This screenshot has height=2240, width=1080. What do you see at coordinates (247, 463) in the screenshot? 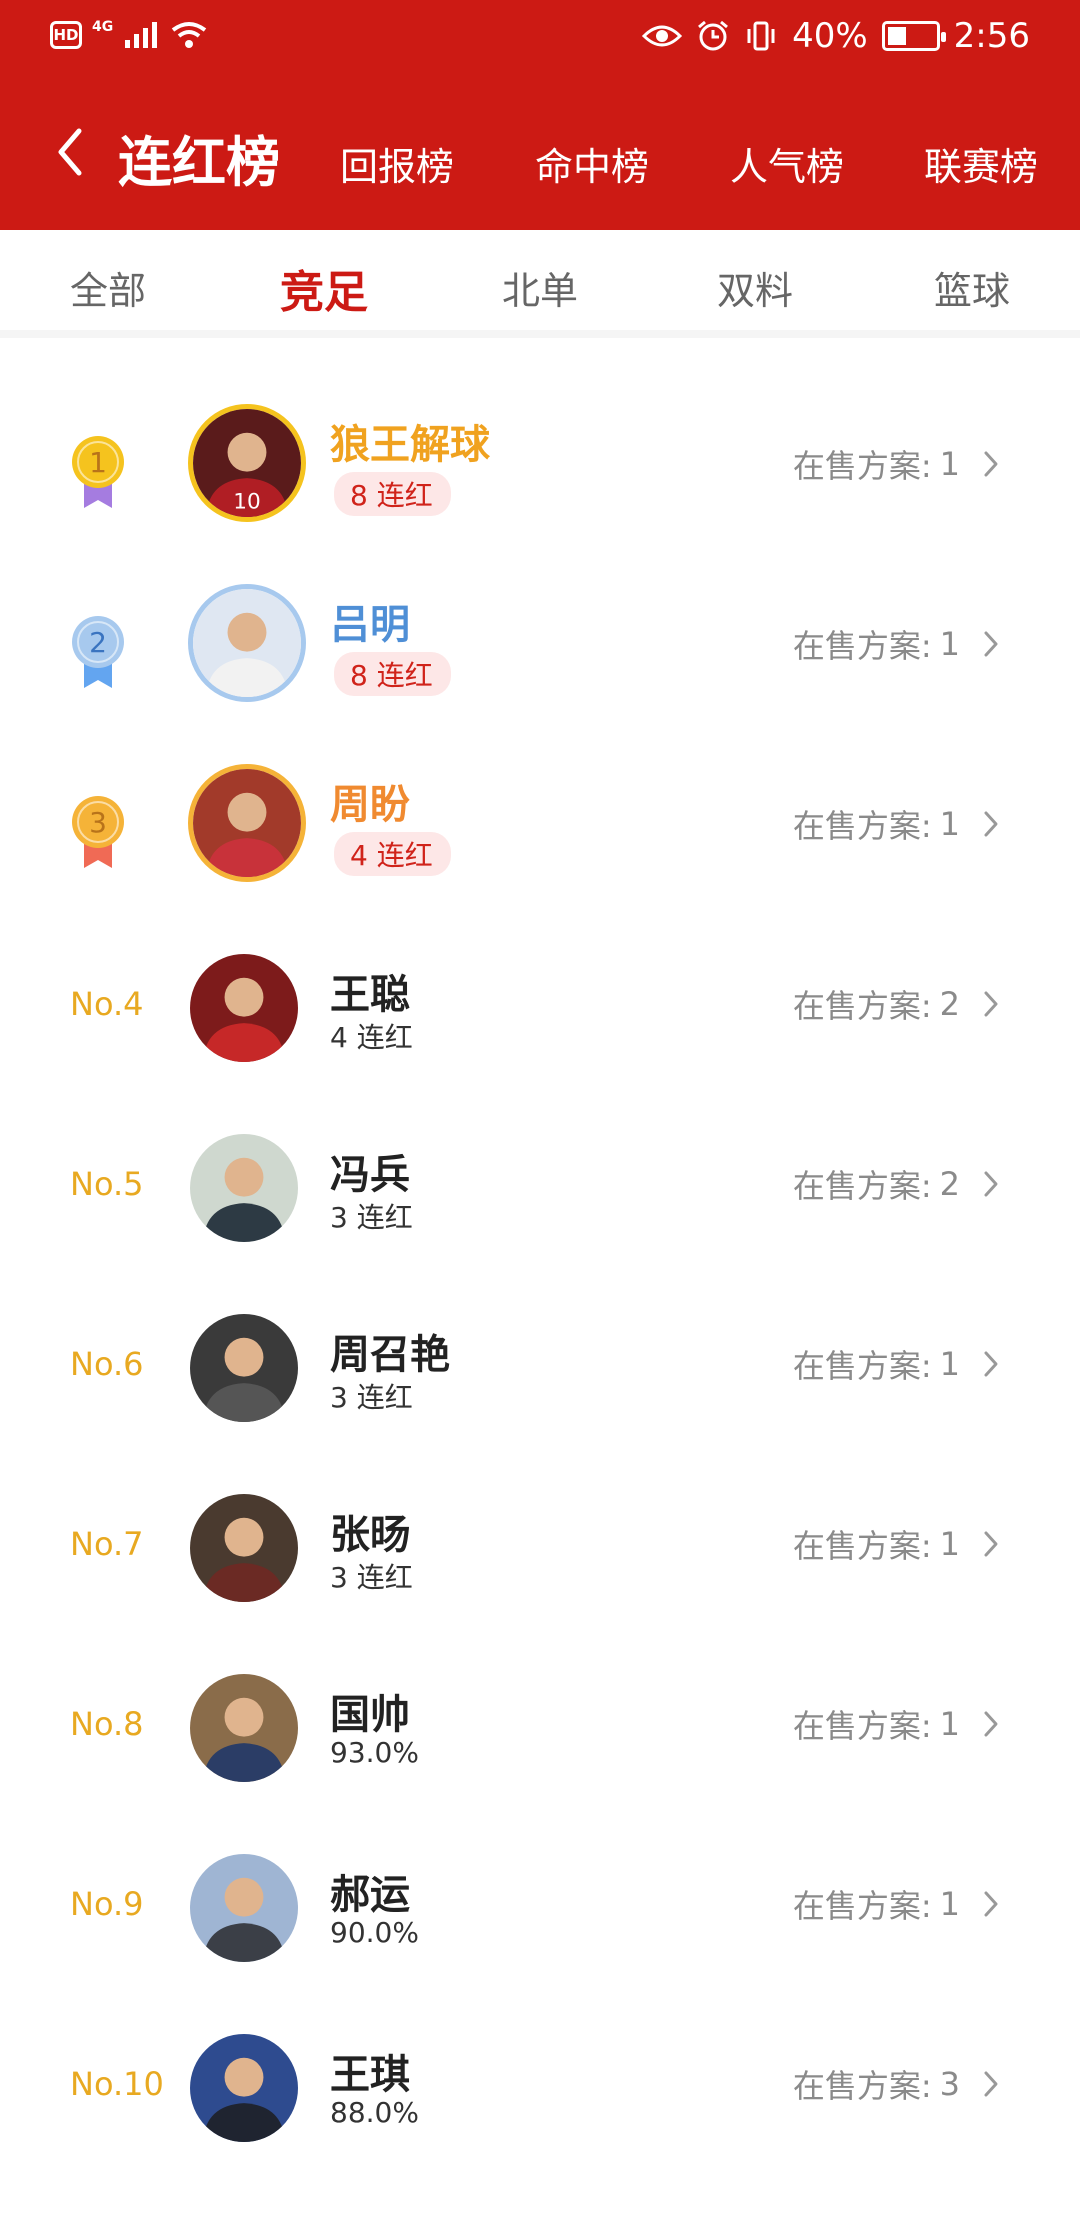
I see `avatar: 10` at bounding box center [247, 463].